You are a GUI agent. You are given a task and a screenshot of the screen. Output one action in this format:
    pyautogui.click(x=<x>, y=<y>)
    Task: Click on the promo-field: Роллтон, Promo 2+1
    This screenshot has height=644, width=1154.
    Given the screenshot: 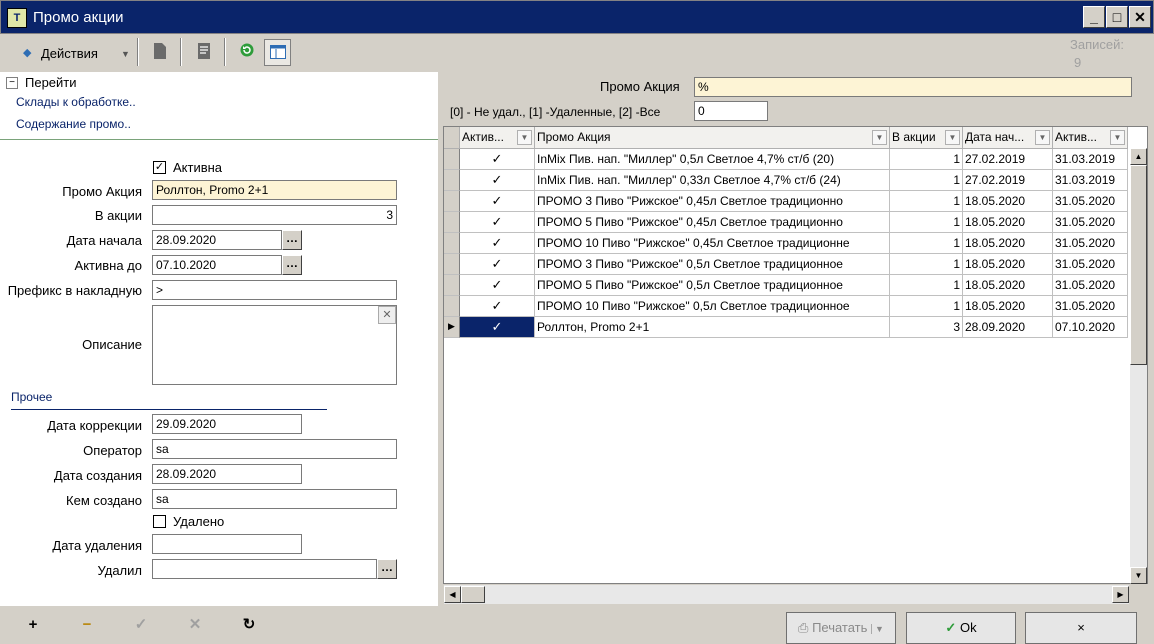 What is the action you would take?
    pyautogui.click(x=274, y=190)
    